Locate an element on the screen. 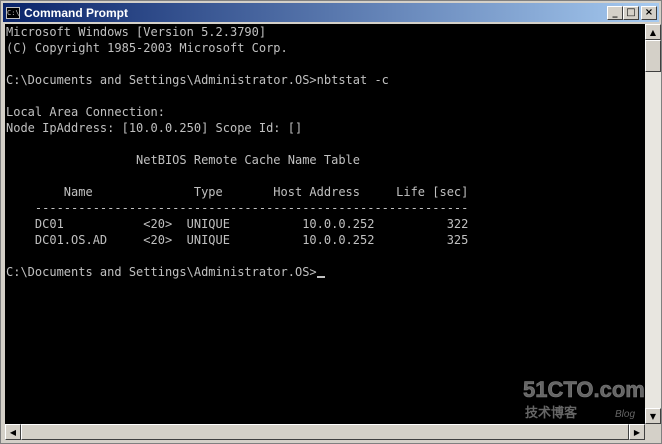 Image resolution: width=662 pixels, height=444 pixels. minimize-icon: _ is located at coordinates (615, 12).